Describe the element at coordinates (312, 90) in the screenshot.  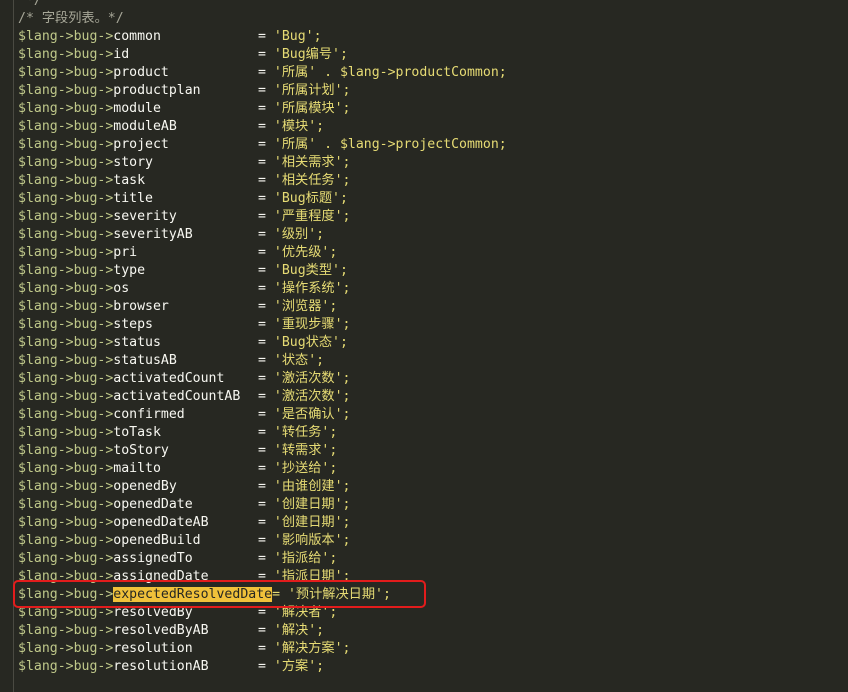
I see `field-value: '所属计划';` at that location.